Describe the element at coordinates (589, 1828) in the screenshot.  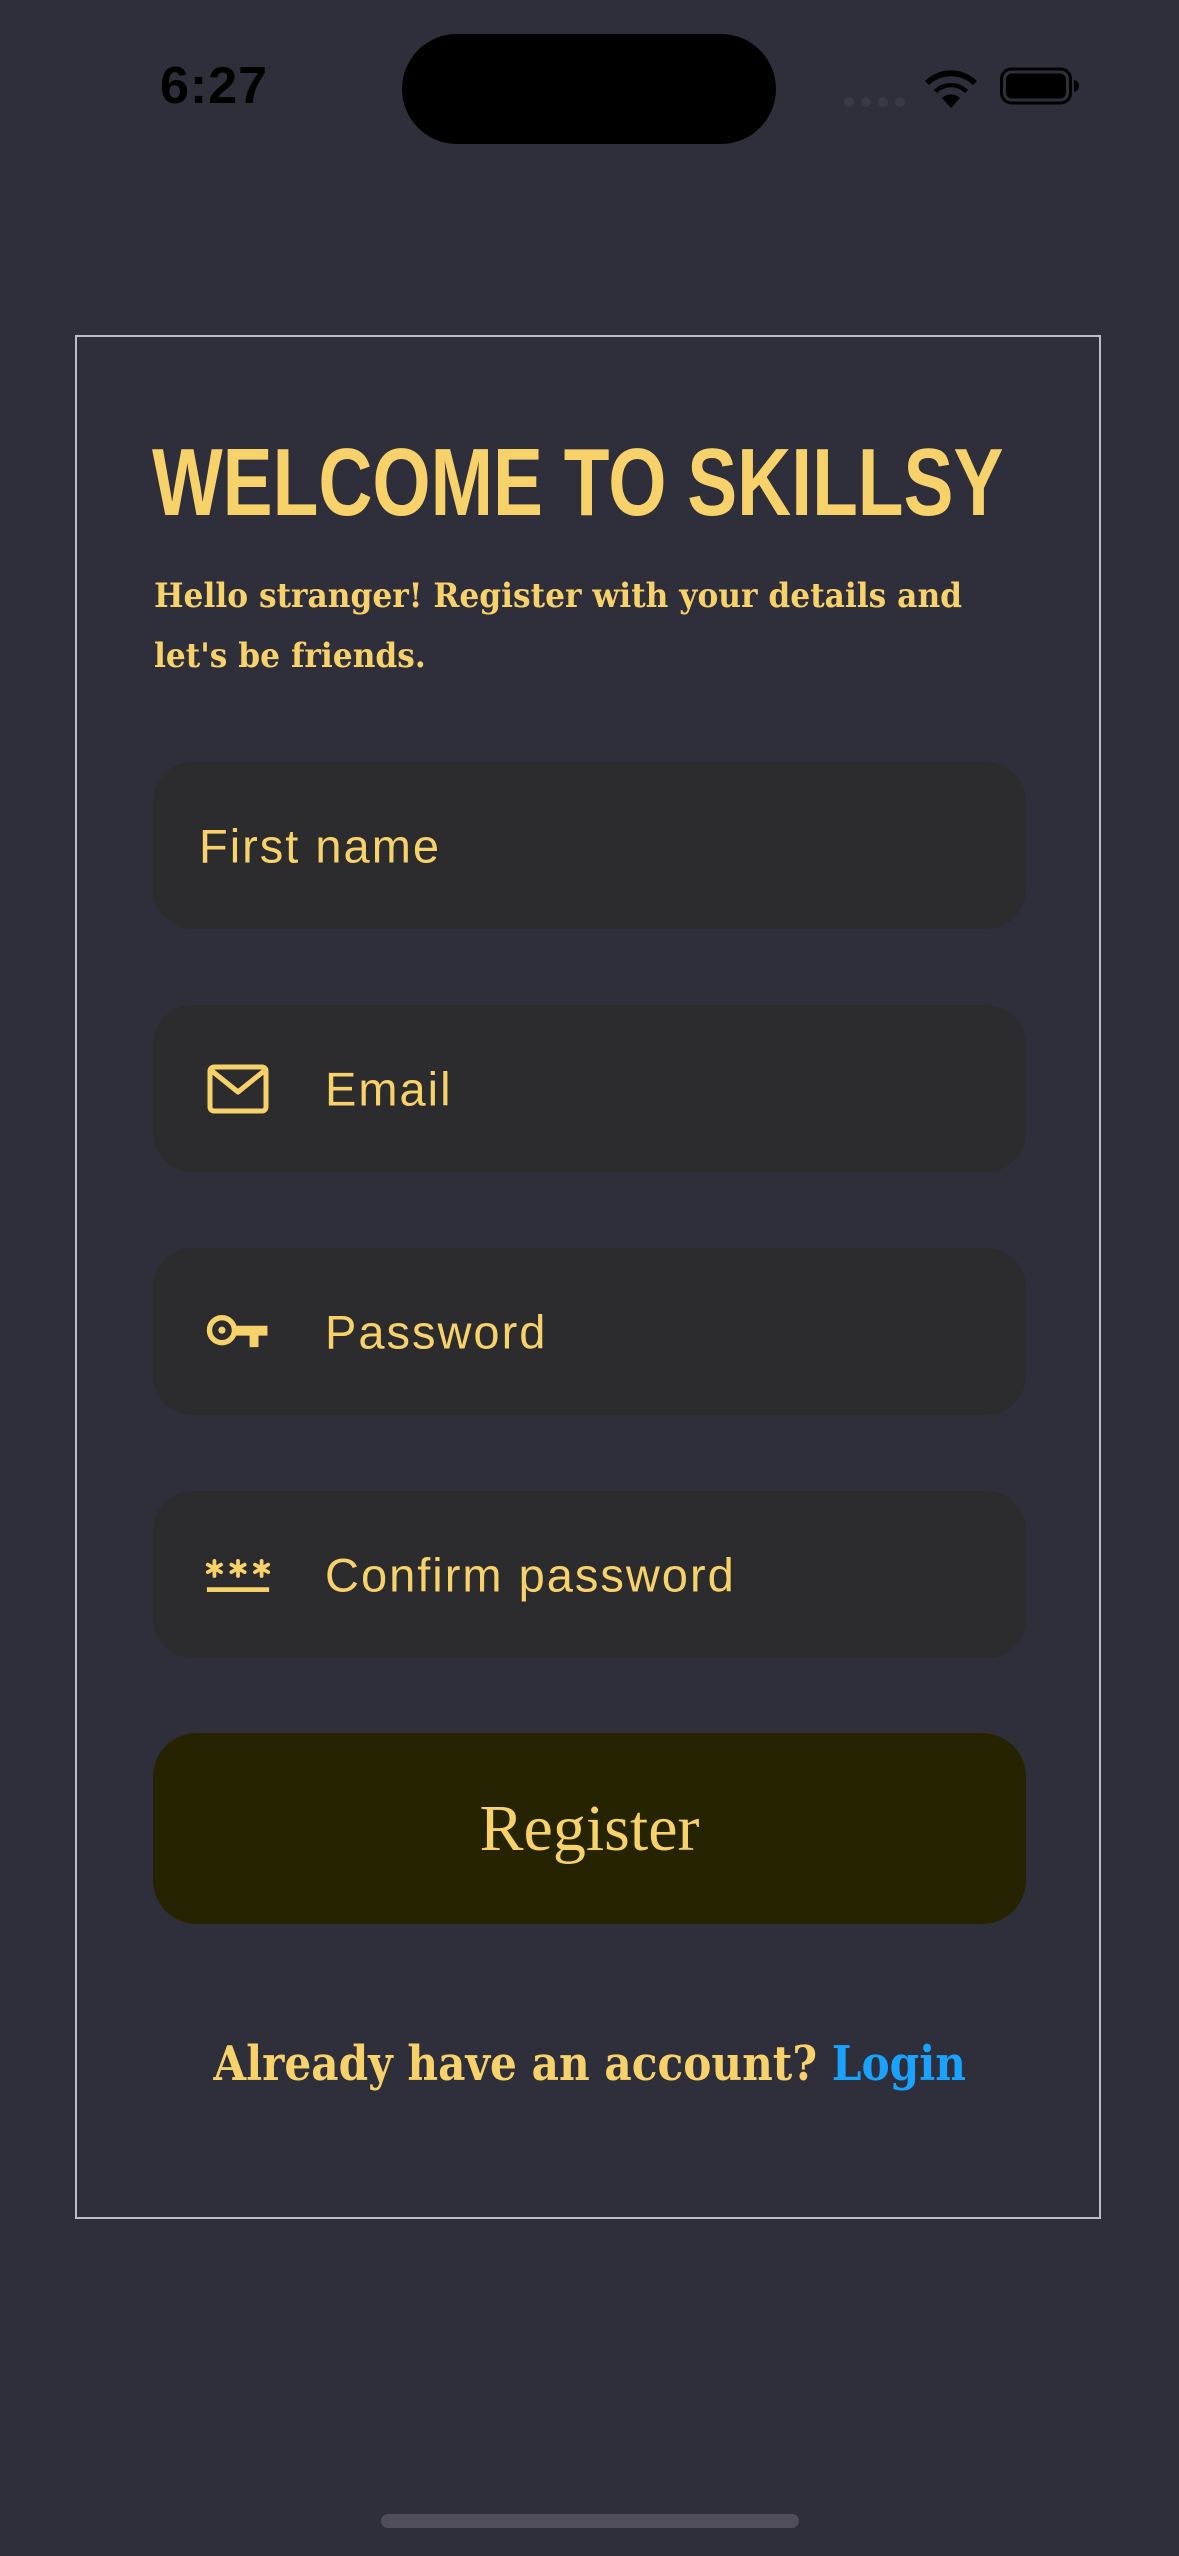
I see `register-button: Register` at that location.